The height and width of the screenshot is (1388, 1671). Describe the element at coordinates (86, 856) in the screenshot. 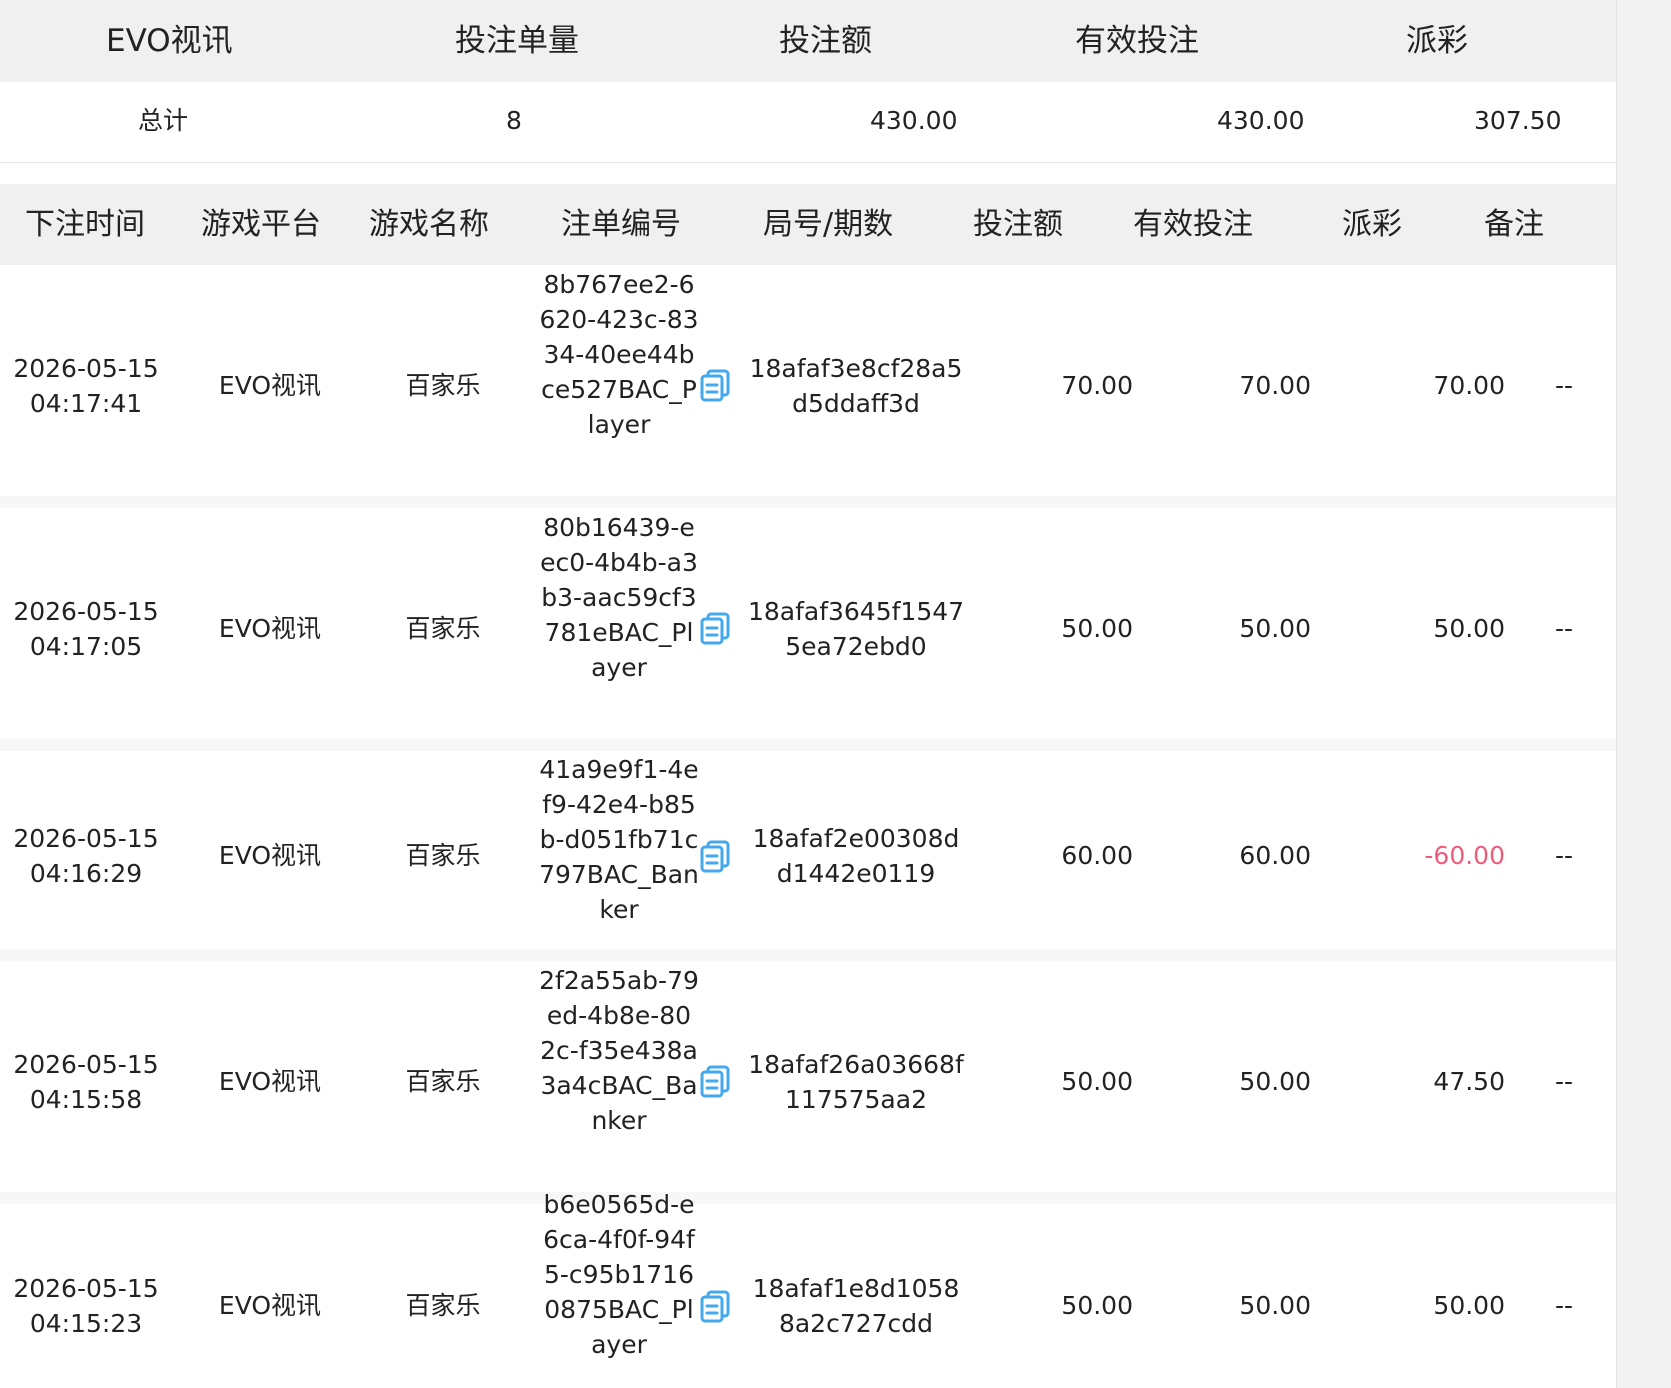

I see `bet-time: 2026-05-15 04:16:29` at that location.